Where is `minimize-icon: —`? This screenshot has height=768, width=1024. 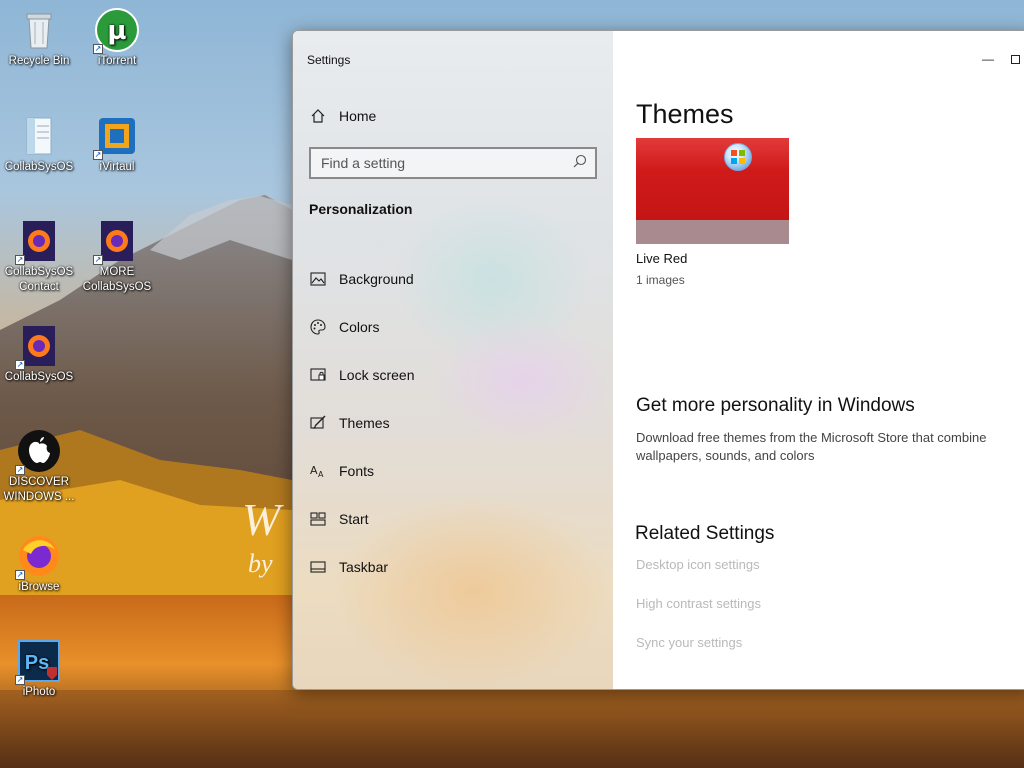 minimize-icon: — is located at coordinates (988, 59).